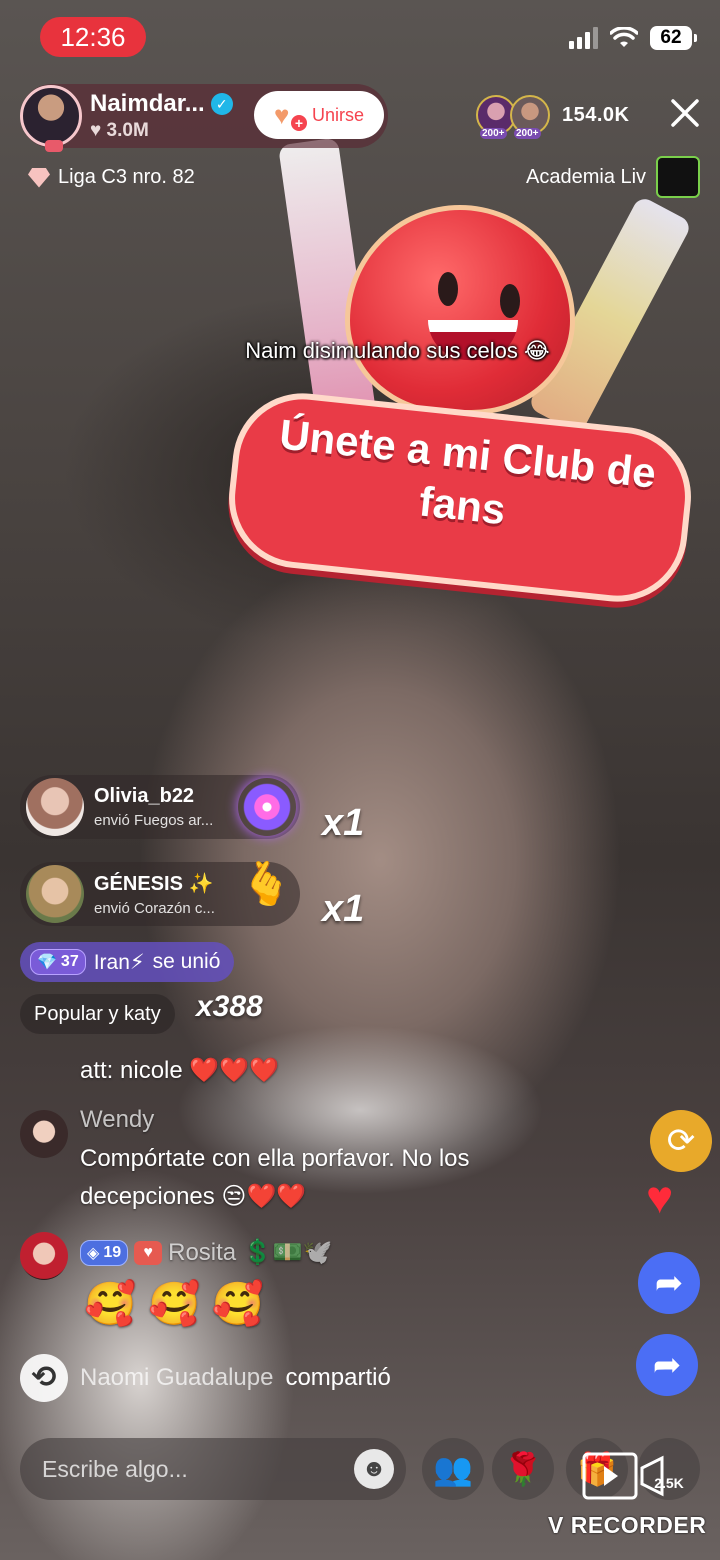 The width and height of the screenshot is (720, 1560). Describe the element at coordinates (338, 1377) in the screenshot. I see `share-action: compartió` at that location.